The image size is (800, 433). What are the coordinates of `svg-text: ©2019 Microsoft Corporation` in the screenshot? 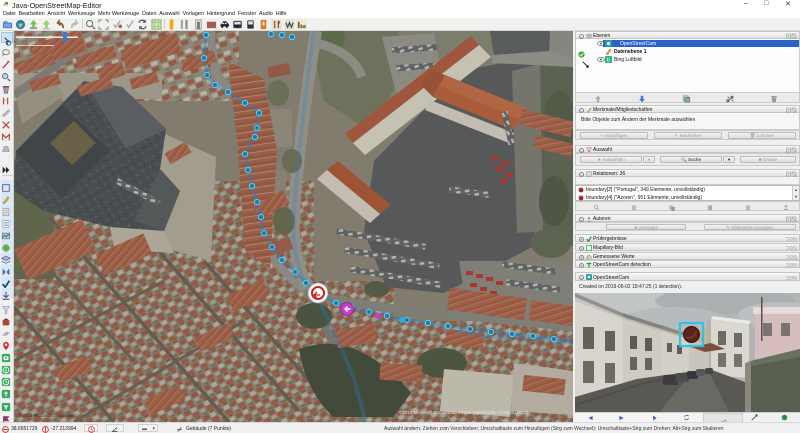 It's located at (48, 415).